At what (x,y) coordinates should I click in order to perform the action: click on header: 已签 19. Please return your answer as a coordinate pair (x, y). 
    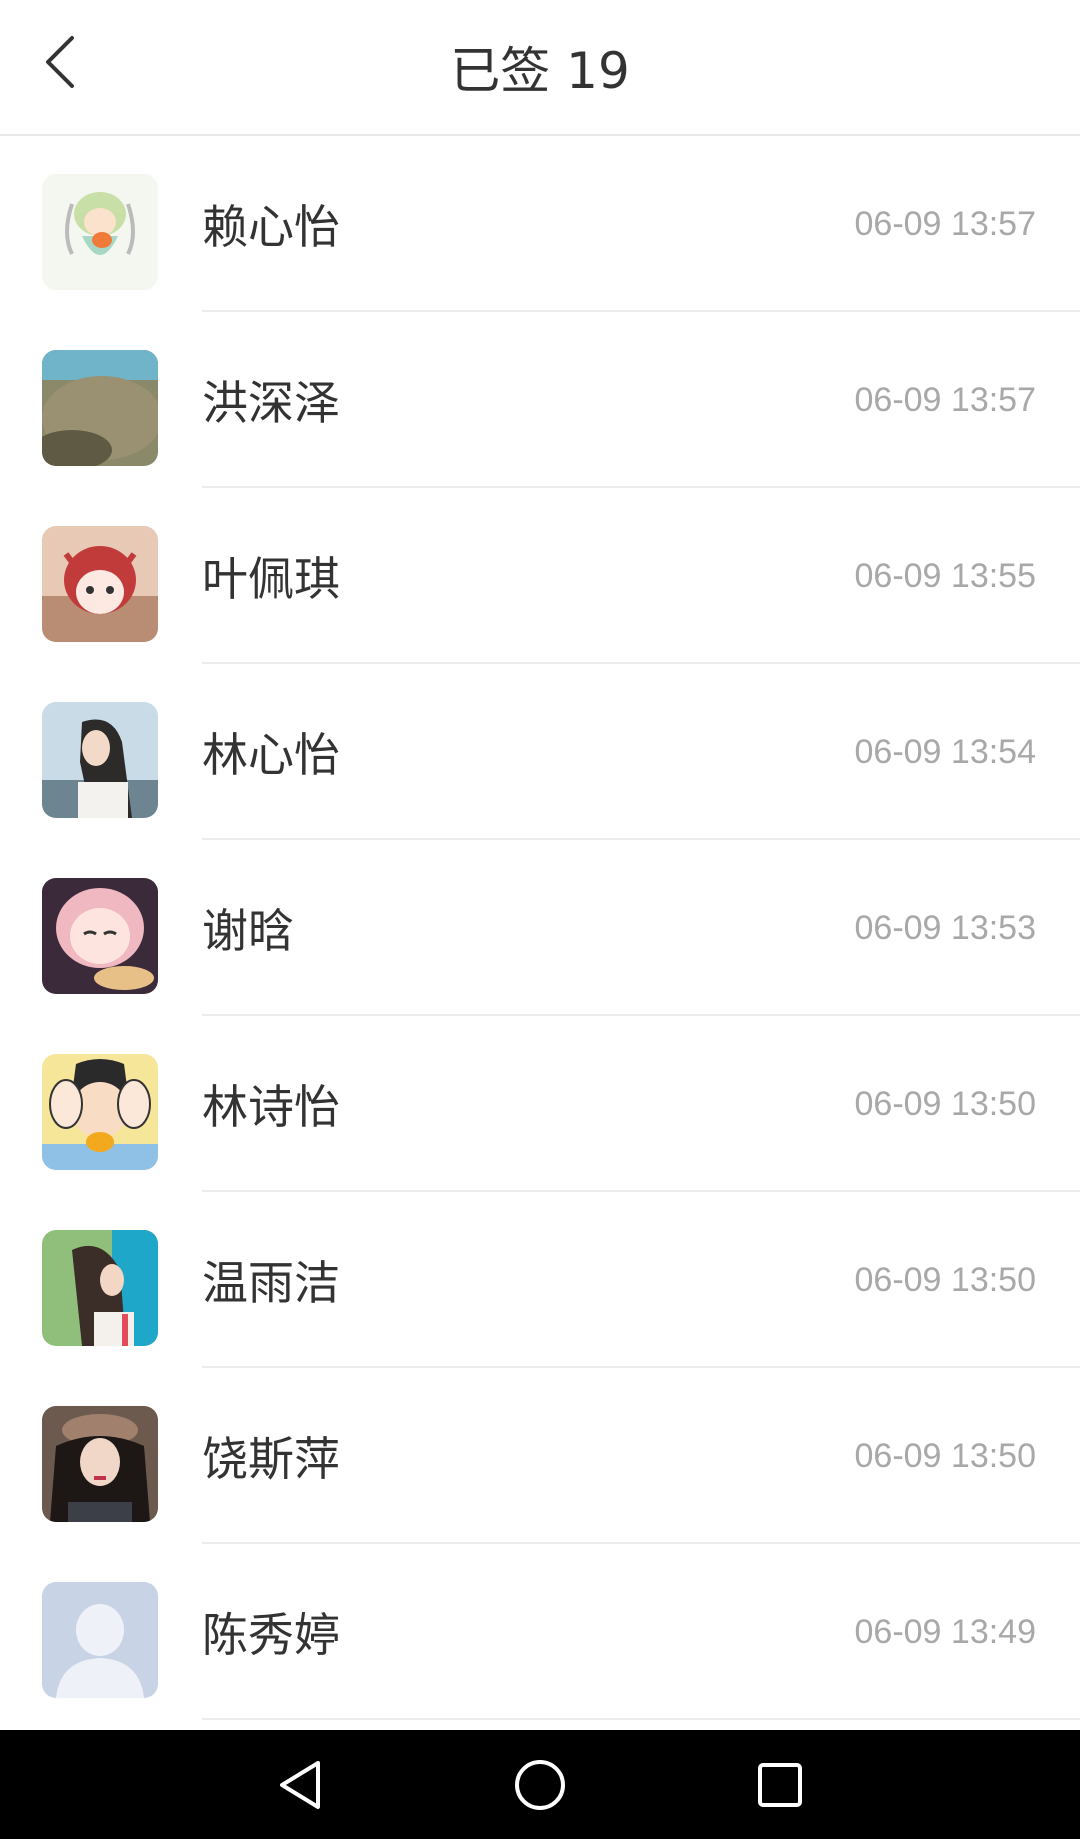
    Looking at the image, I should click on (540, 68).